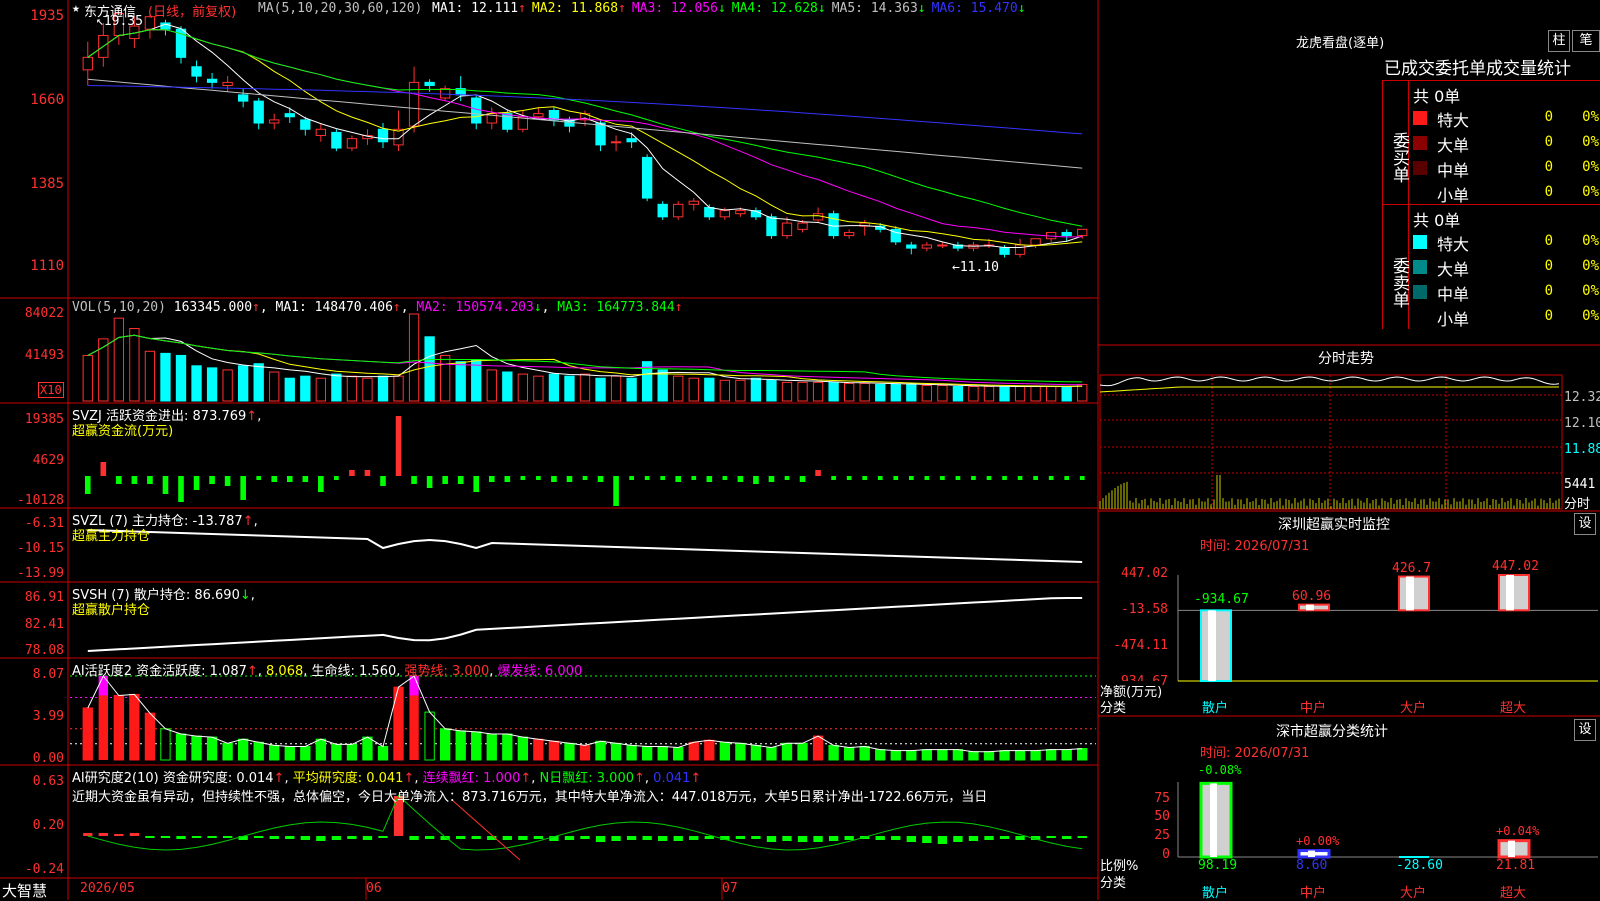  Describe the element at coordinates (1453, 145) in the screenshot. I see `order-type-label: 大单` at that location.